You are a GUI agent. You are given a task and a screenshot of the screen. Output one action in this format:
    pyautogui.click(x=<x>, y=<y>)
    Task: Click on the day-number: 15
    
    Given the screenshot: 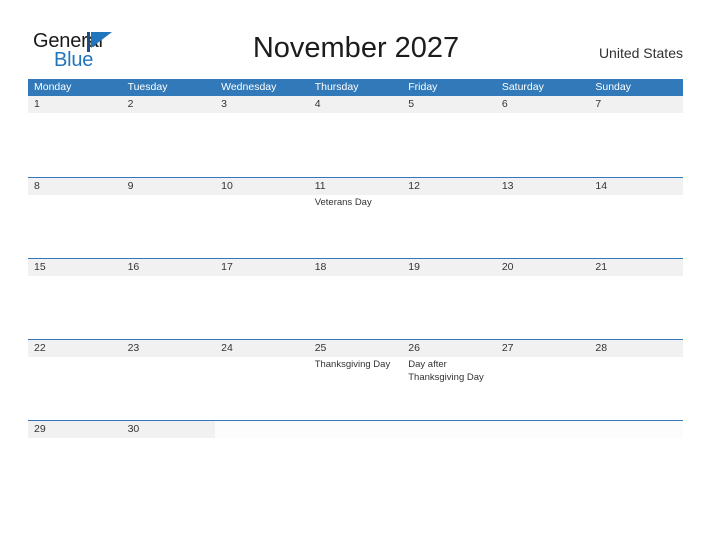 What is the action you would take?
    pyautogui.click(x=40, y=267)
    